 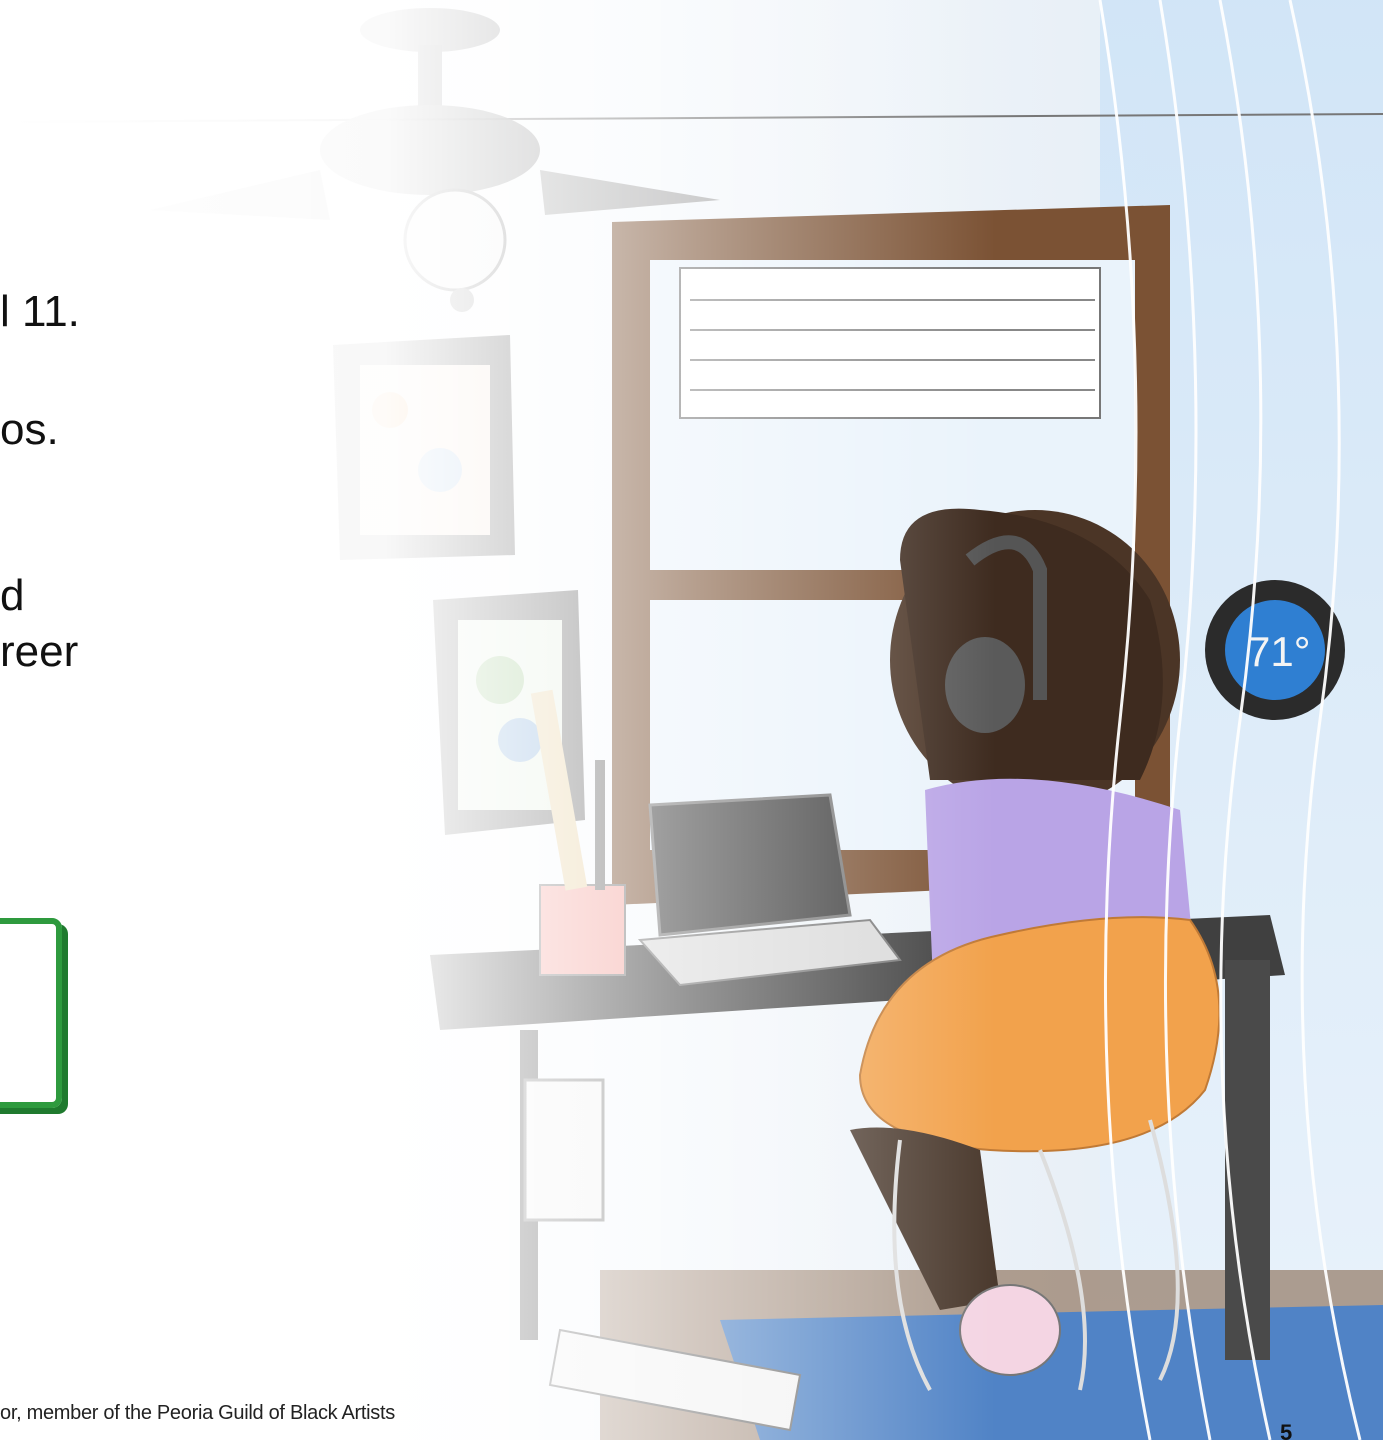 I want to click on body-text-line-3: d, so click(x=12, y=595).